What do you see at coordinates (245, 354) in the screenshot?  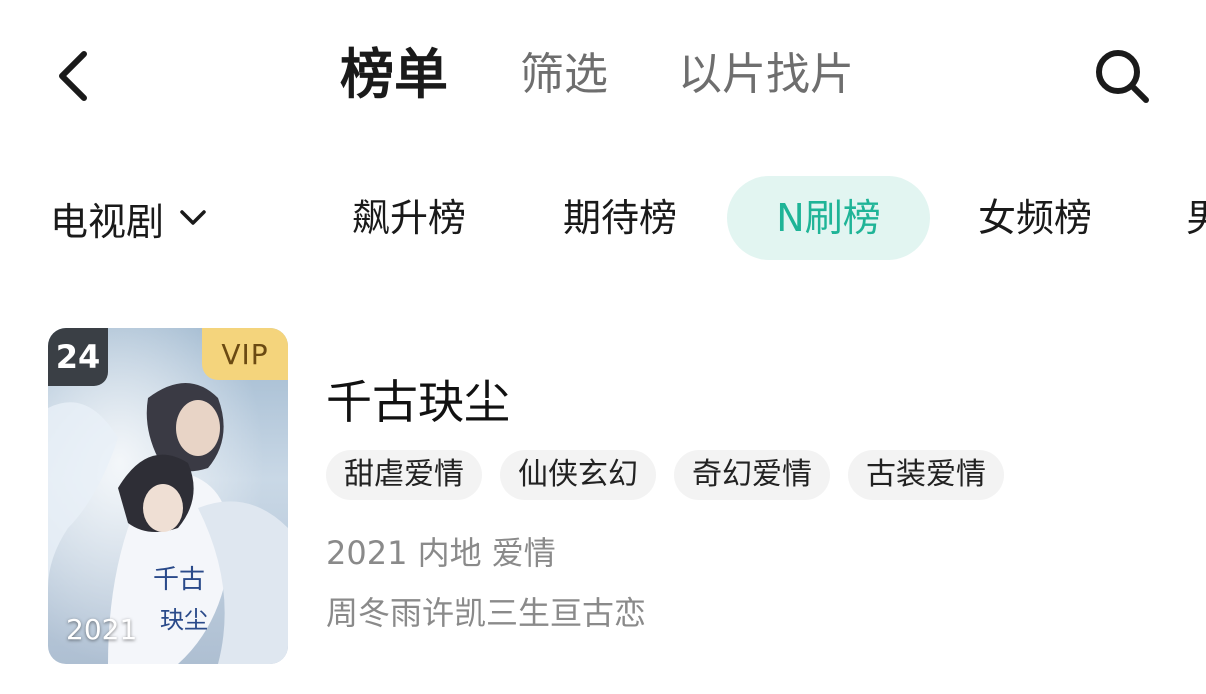 I see `vip-badge: VIP` at bounding box center [245, 354].